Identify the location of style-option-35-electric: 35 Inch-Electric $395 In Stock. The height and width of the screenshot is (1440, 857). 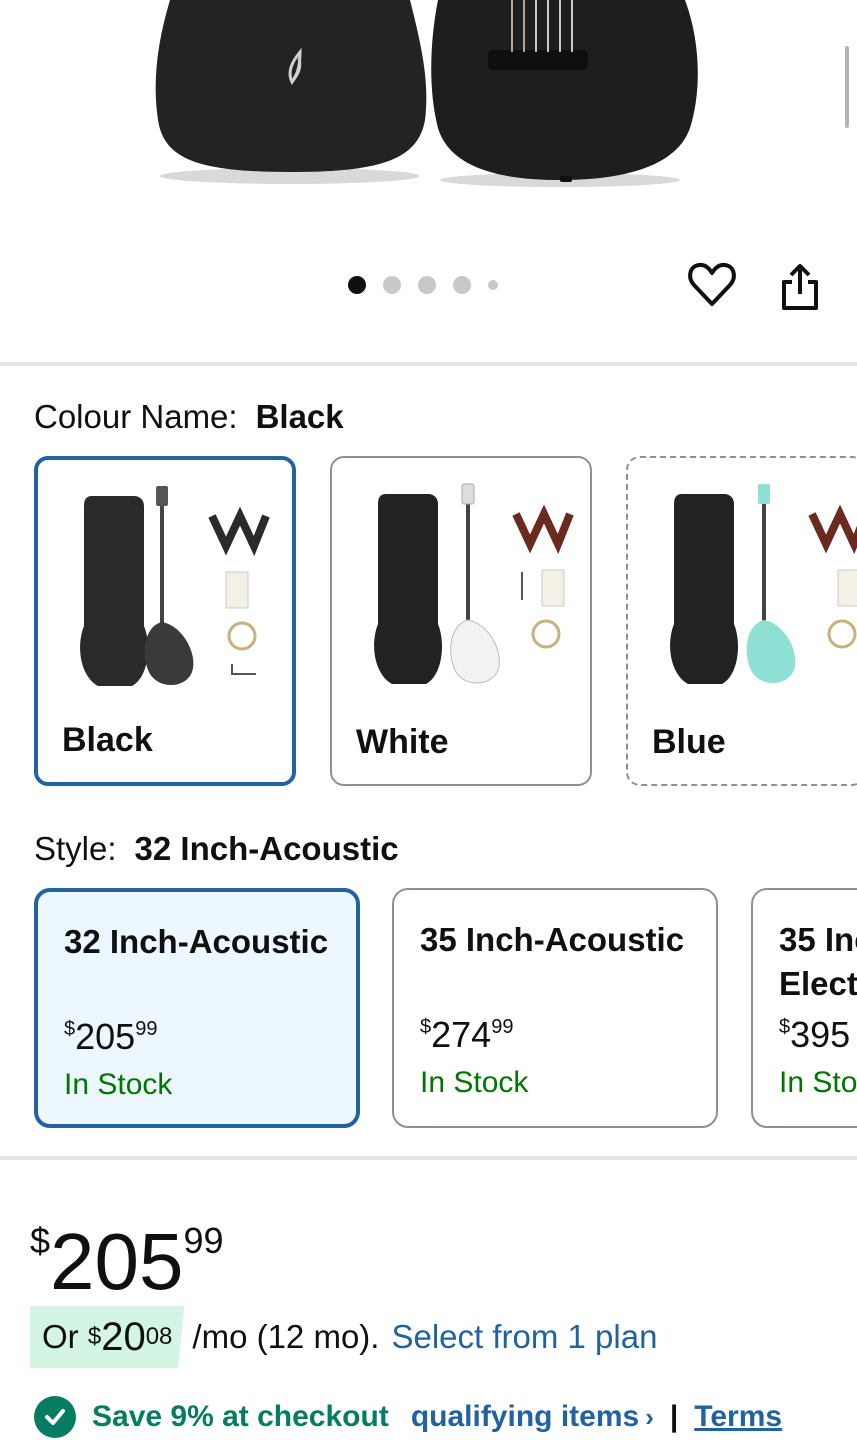
(804, 1008).